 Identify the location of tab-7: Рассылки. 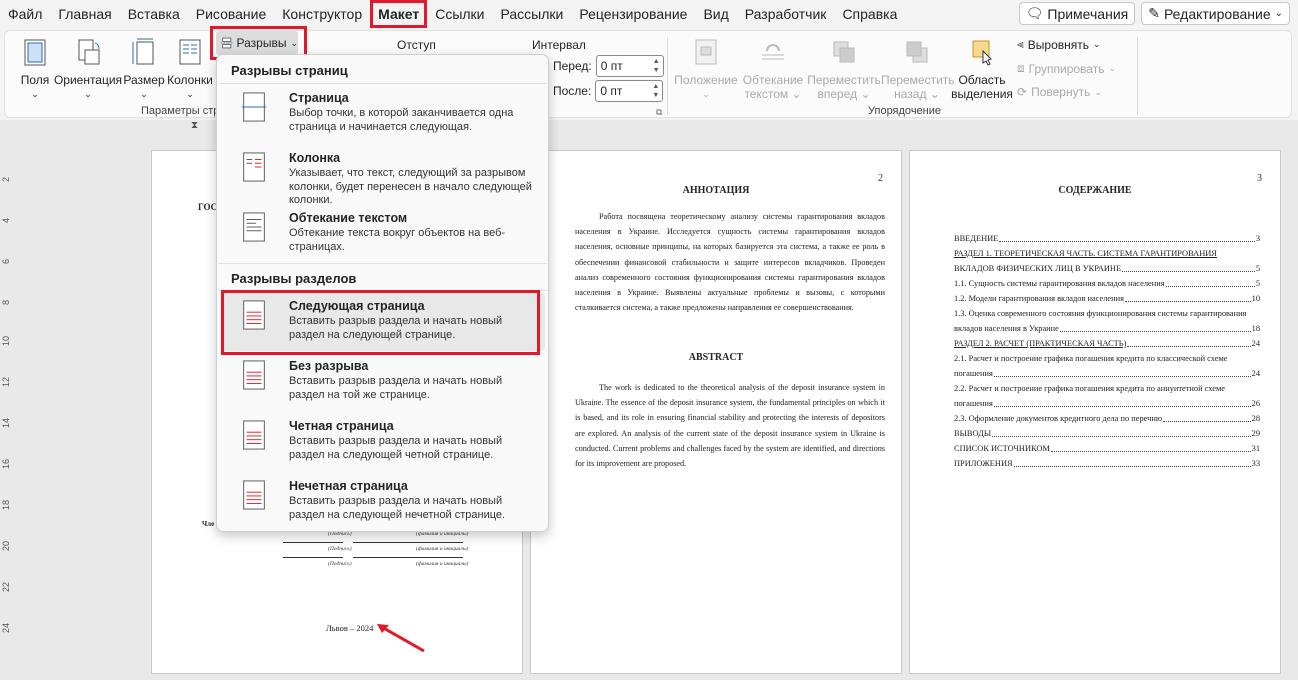
(532, 14).